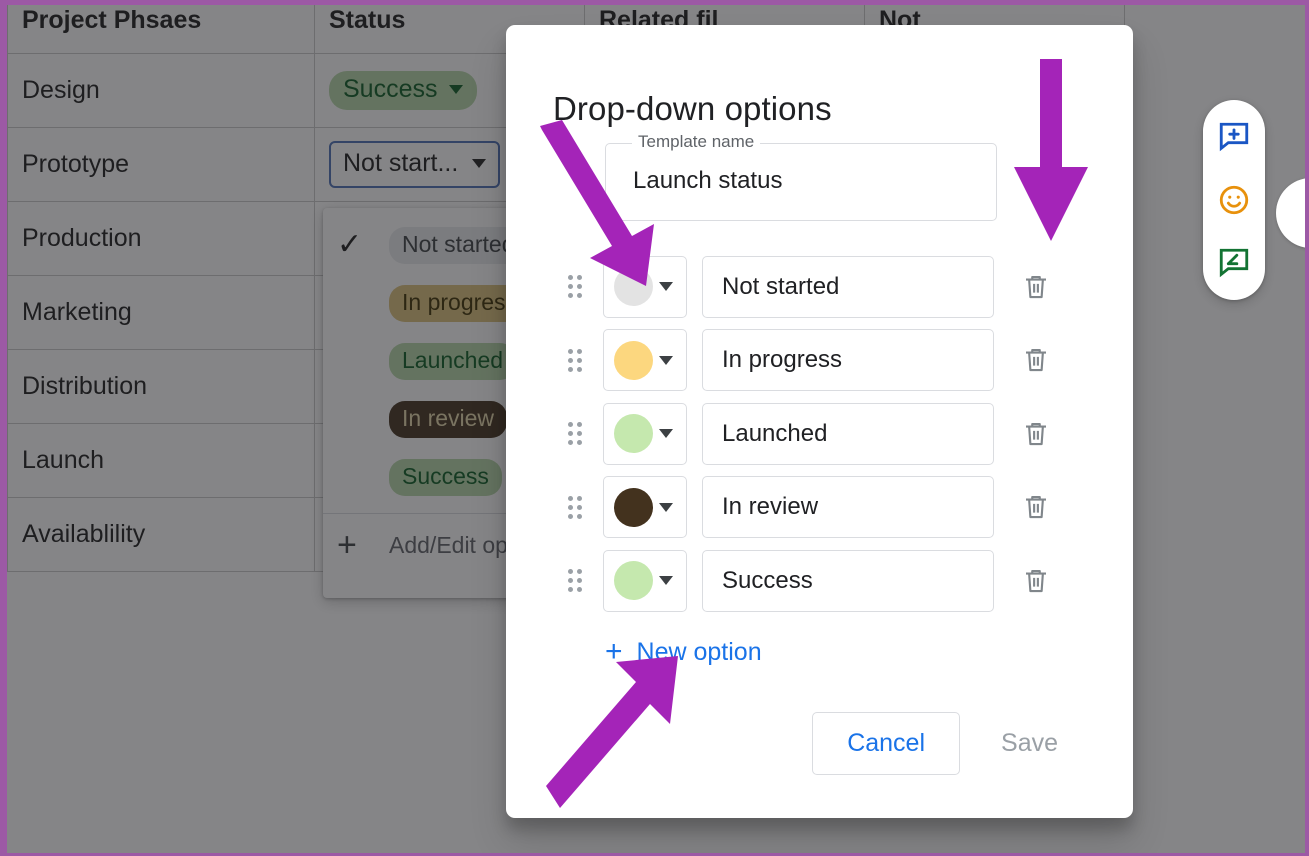 The image size is (1309, 856). I want to click on option-name-input: Not started, so click(848, 286).